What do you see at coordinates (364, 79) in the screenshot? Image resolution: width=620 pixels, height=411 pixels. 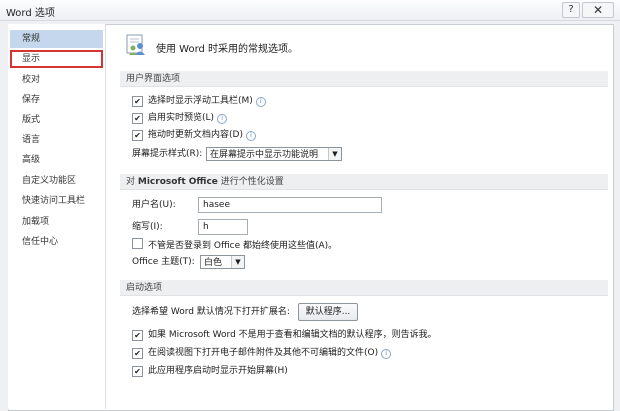 I see `section-ui-options: 用户界面选项` at bounding box center [364, 79].